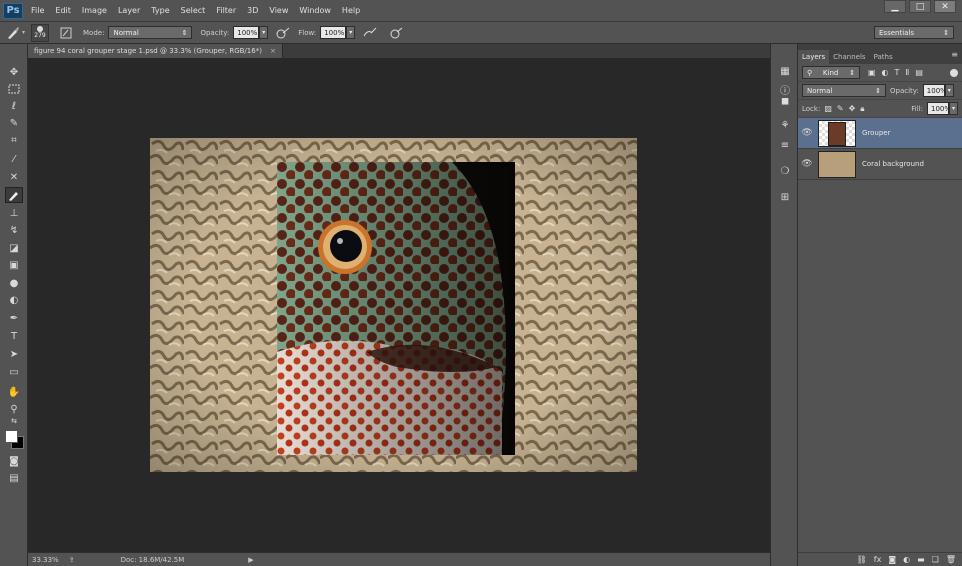  What do you see at coordinates (785, 71) in the screenshot?
I see `history-panel-icon: ▦` at bounding box center [785, 71].